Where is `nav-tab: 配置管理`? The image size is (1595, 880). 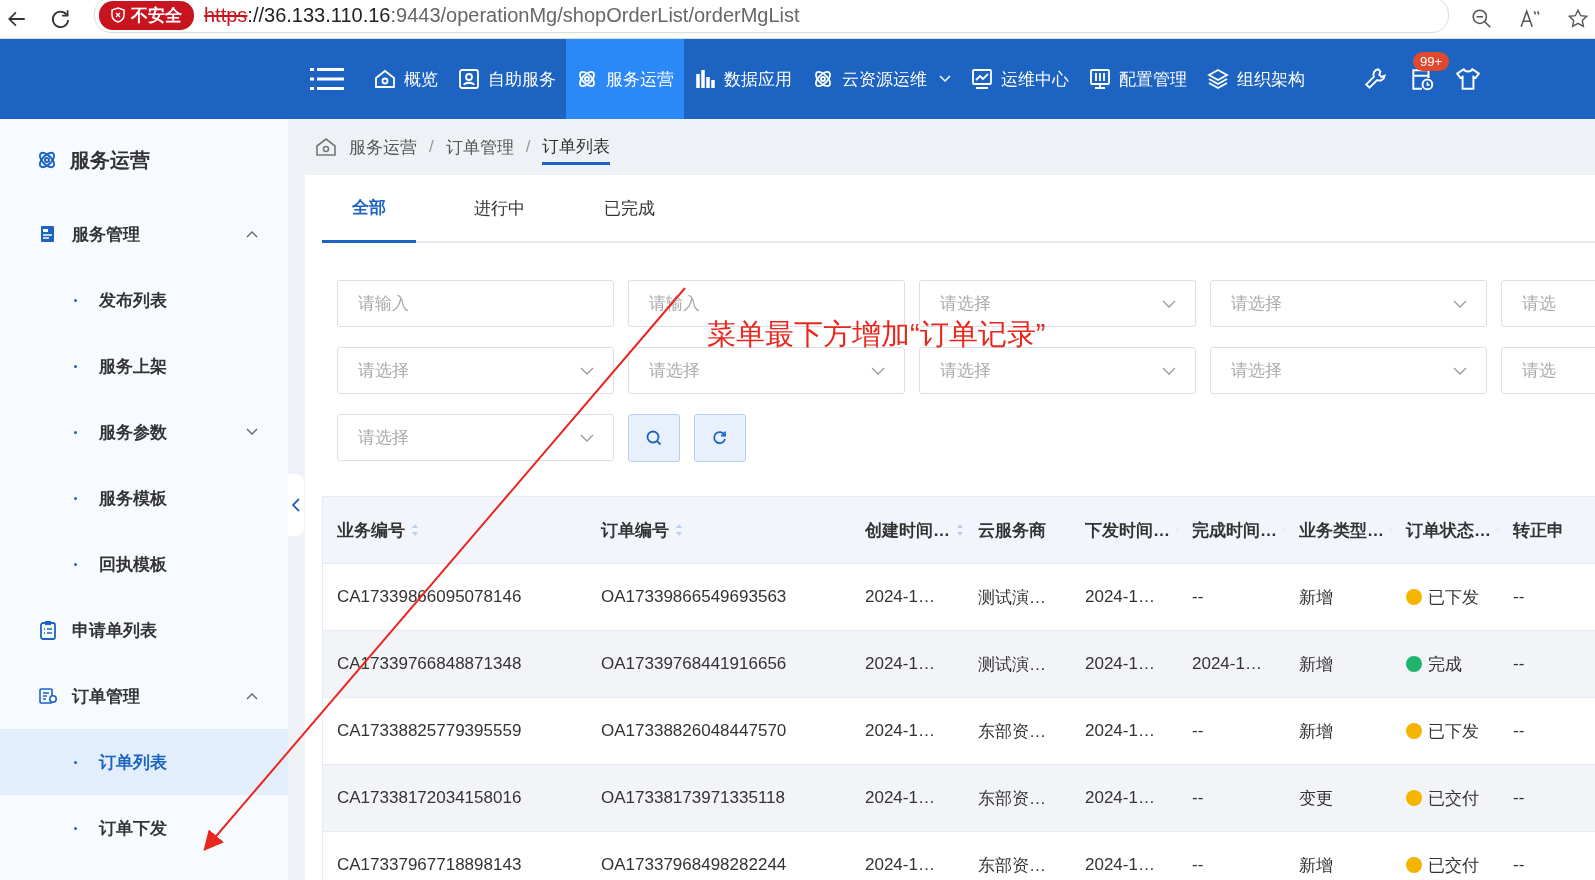 nav-tab: 配置管理 is located at coordinates (1138, 79).